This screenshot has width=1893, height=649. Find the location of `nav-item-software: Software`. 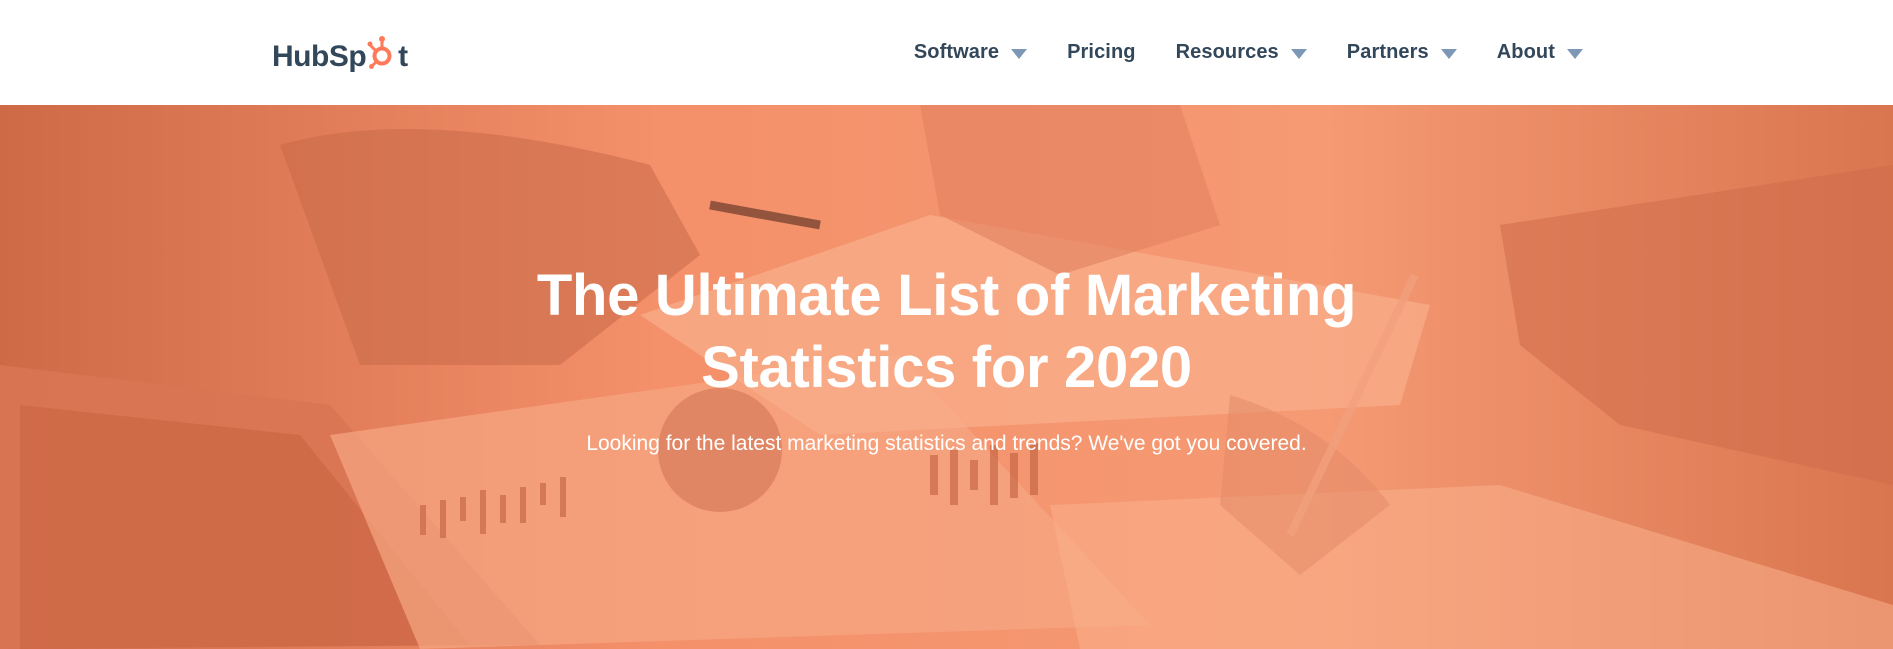

nav-item-software: Software is located at coordinates (970, 53).